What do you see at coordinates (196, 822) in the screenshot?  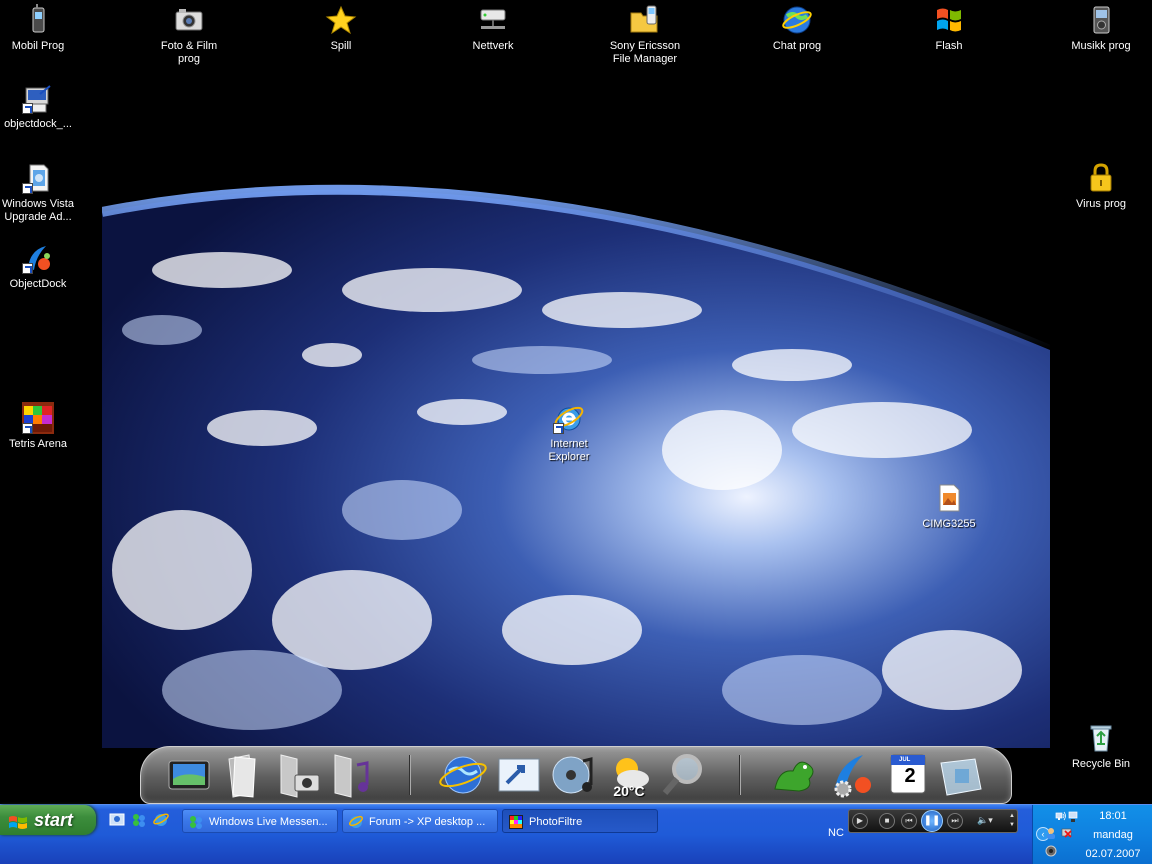 I see `messenger-icon` at bounding box center [196, 822].